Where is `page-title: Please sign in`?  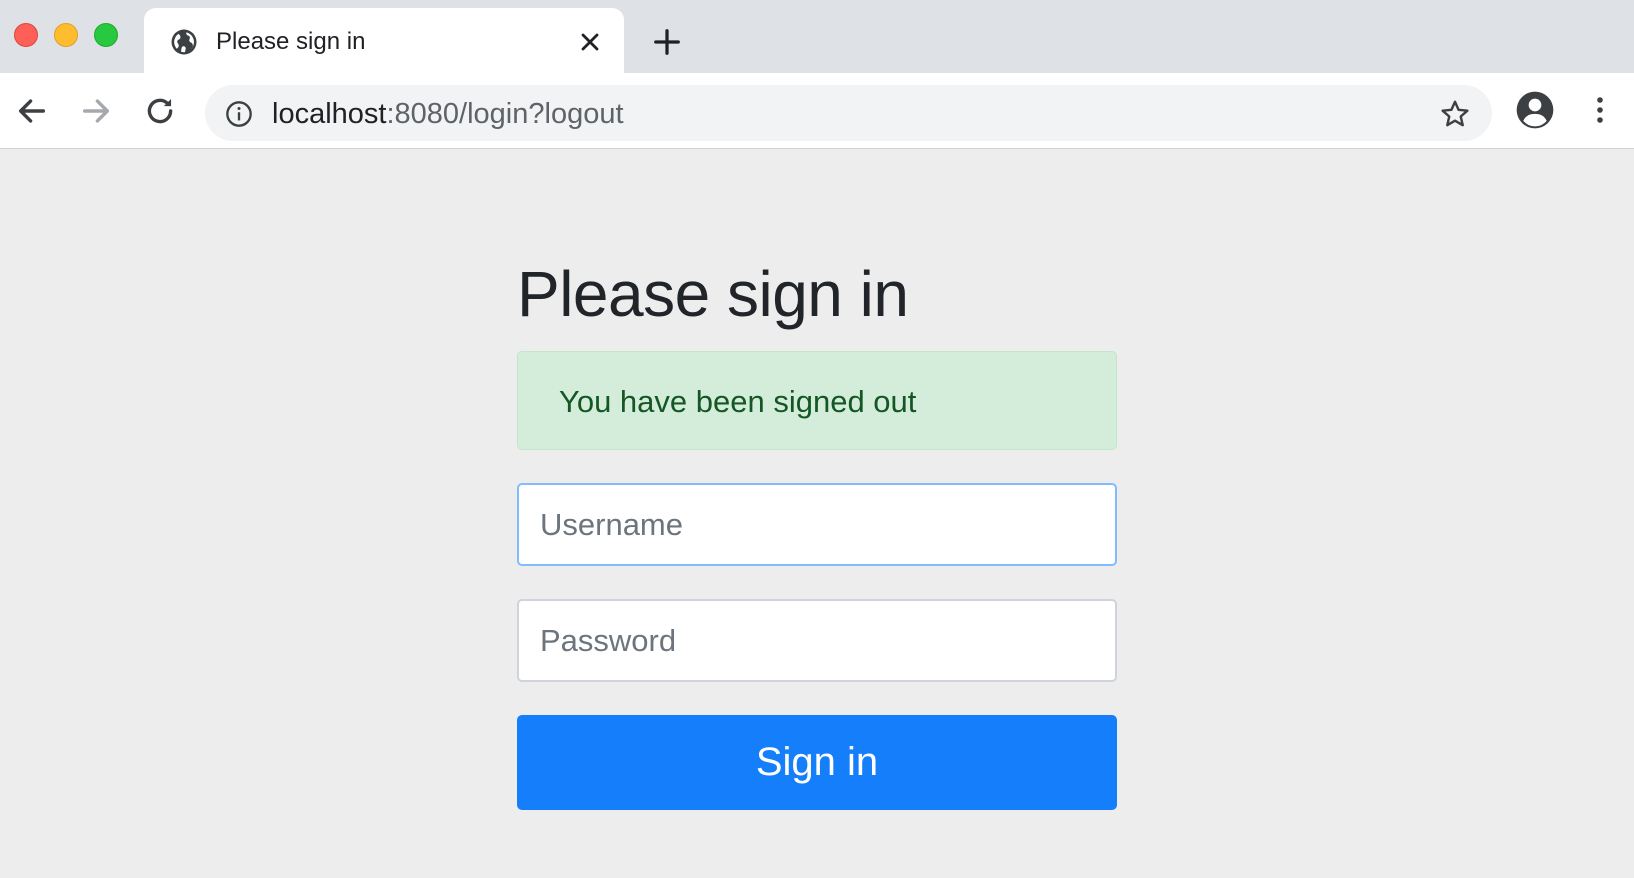 page-title: Please sign in is located at coordinates (713, 294).